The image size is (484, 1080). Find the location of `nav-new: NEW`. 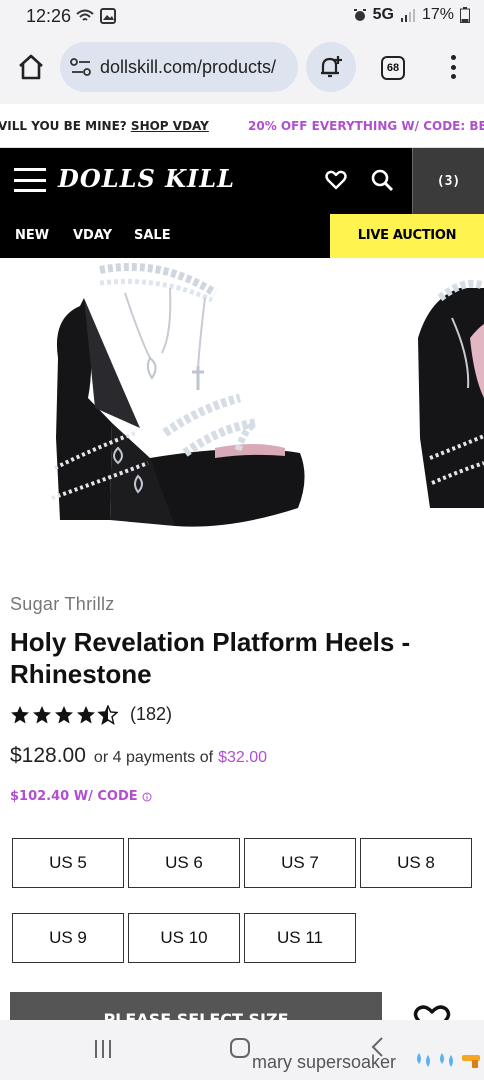

nav-new: NEW is located at coordinates (32, 236).